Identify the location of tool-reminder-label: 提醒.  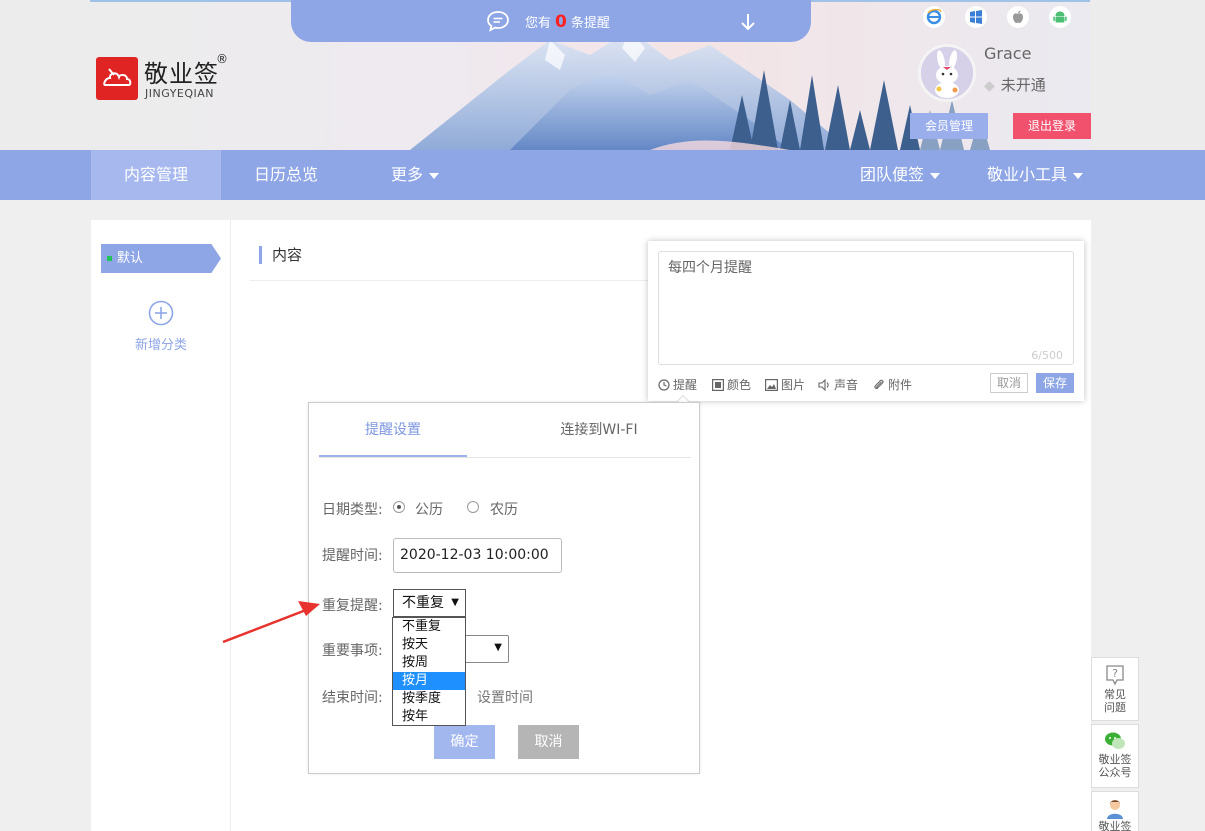
(685, 385).